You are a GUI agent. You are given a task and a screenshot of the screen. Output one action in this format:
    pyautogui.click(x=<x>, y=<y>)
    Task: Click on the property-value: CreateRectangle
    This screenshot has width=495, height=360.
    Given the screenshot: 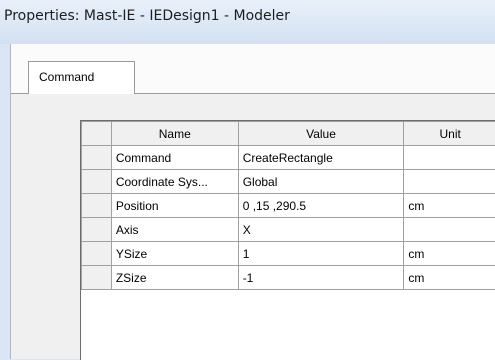 What is the action you would take?
    pyautogui.click(x=321, y=158)
    